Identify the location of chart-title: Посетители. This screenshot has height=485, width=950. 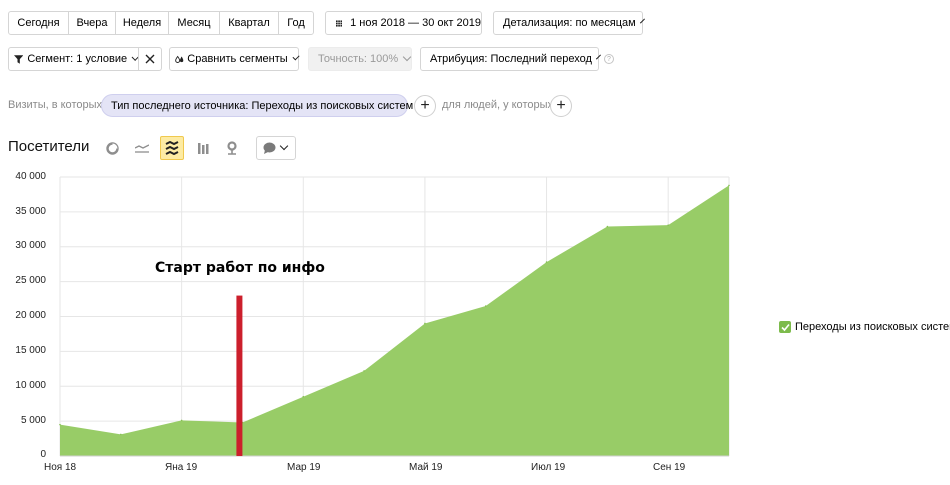
(49, 146).